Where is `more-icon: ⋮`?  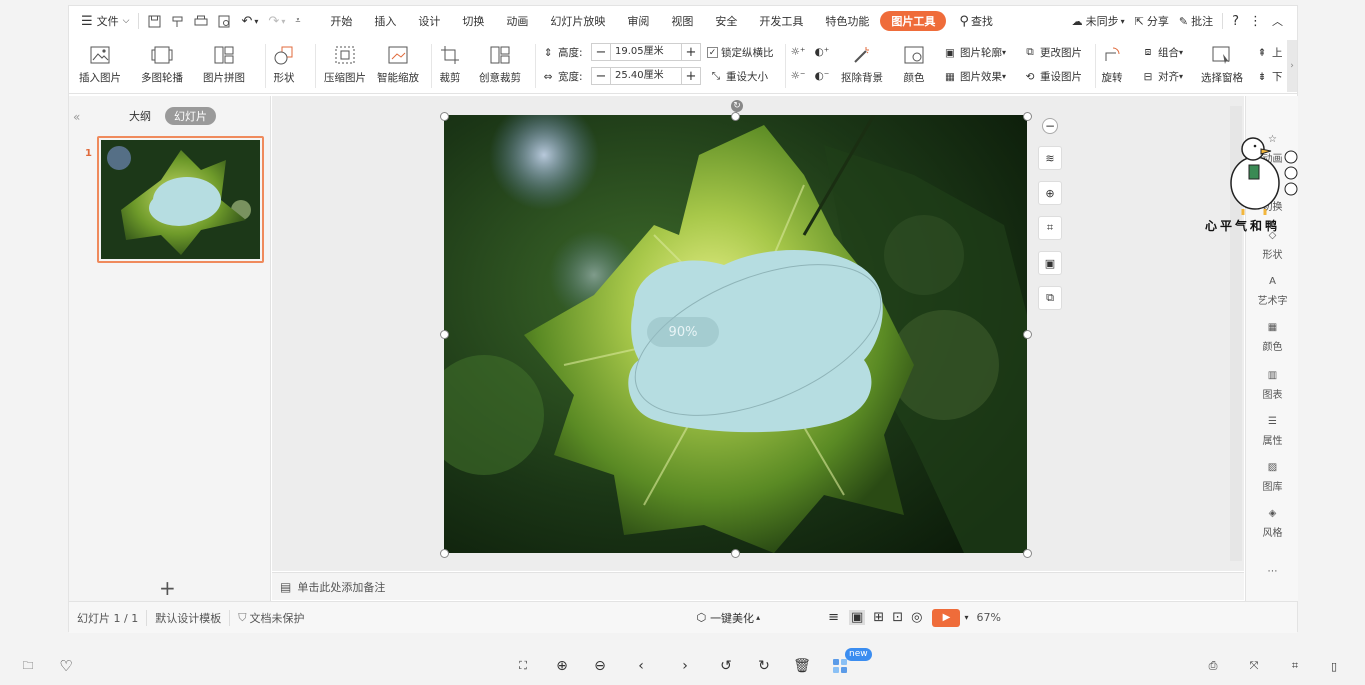
more-icon: ⋮ is located at coordinates (1255, 21).